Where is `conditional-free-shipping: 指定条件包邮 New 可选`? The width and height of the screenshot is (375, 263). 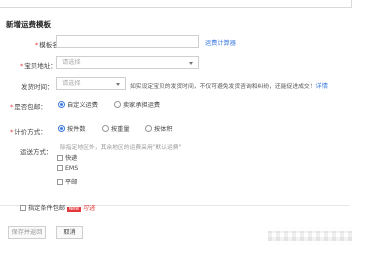
conditional-free-shipping: 指定条件包邮 New 可选 is located at coordinates (57, 208).